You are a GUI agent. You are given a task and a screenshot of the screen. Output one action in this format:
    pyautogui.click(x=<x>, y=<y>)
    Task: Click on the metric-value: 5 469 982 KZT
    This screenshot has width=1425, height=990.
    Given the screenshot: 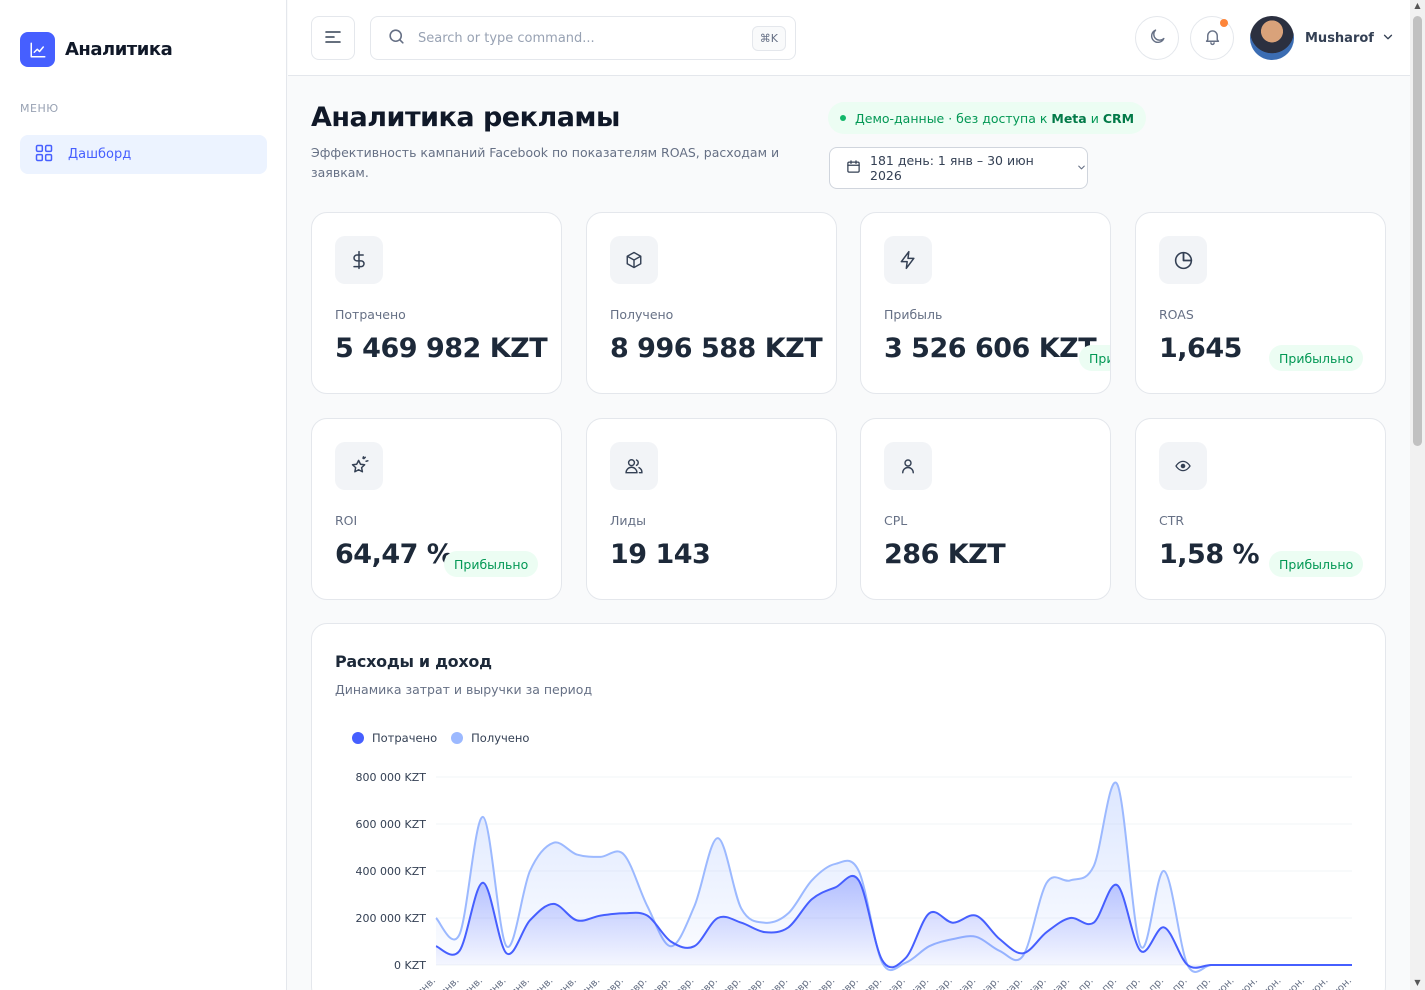 What is the action you would take?
    pyautogui.click(x=441, y=348)
    